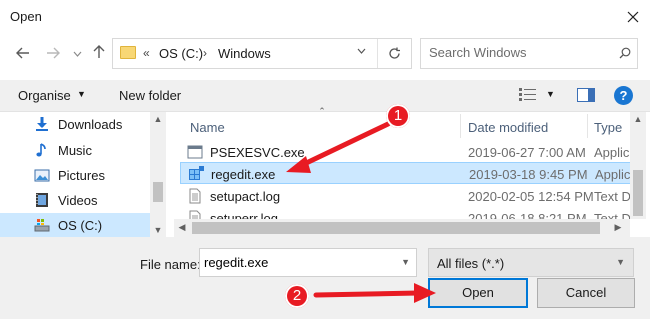 Image resolution: width=650 pixels, height=319 pixels. I want to click on refresh-button, so click(394, 53).